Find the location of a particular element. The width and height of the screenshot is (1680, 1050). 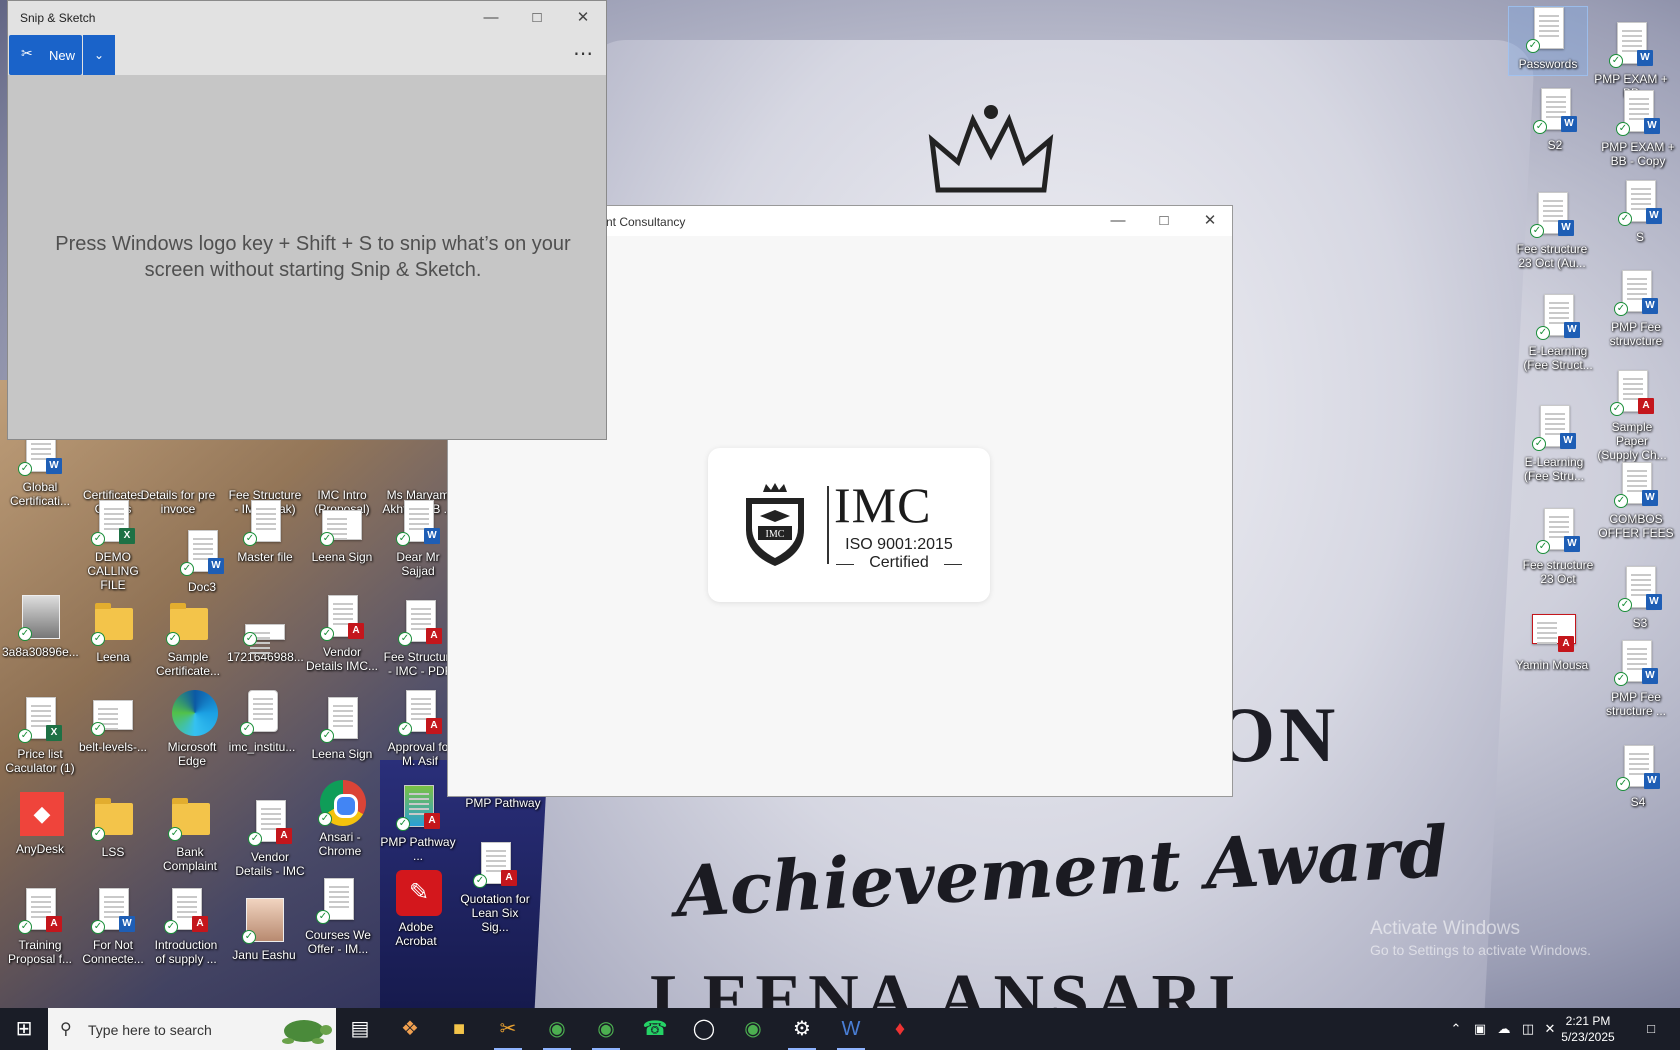

logo-line-right is located at coordinates (953, 564).